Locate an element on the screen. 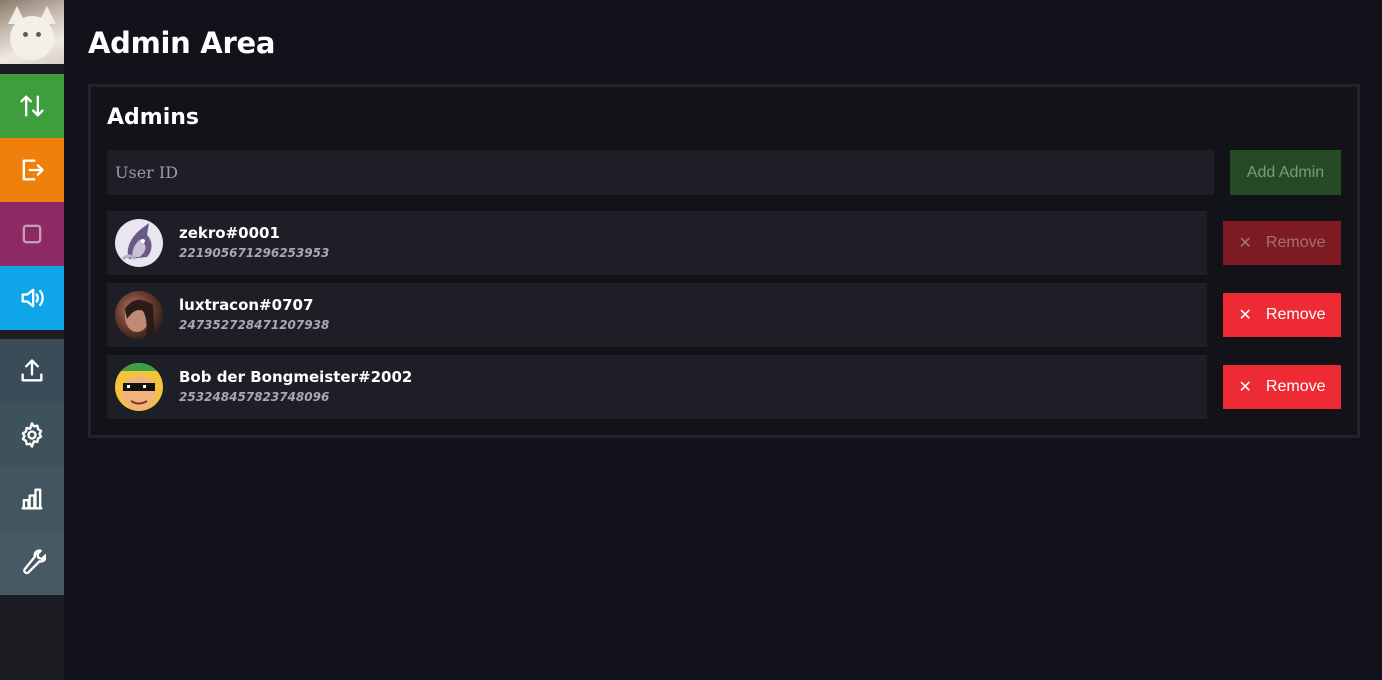 Image resolution: width=1382 pixels, height=680 pixels. speaker-icon is located at coordinates (32, 298).